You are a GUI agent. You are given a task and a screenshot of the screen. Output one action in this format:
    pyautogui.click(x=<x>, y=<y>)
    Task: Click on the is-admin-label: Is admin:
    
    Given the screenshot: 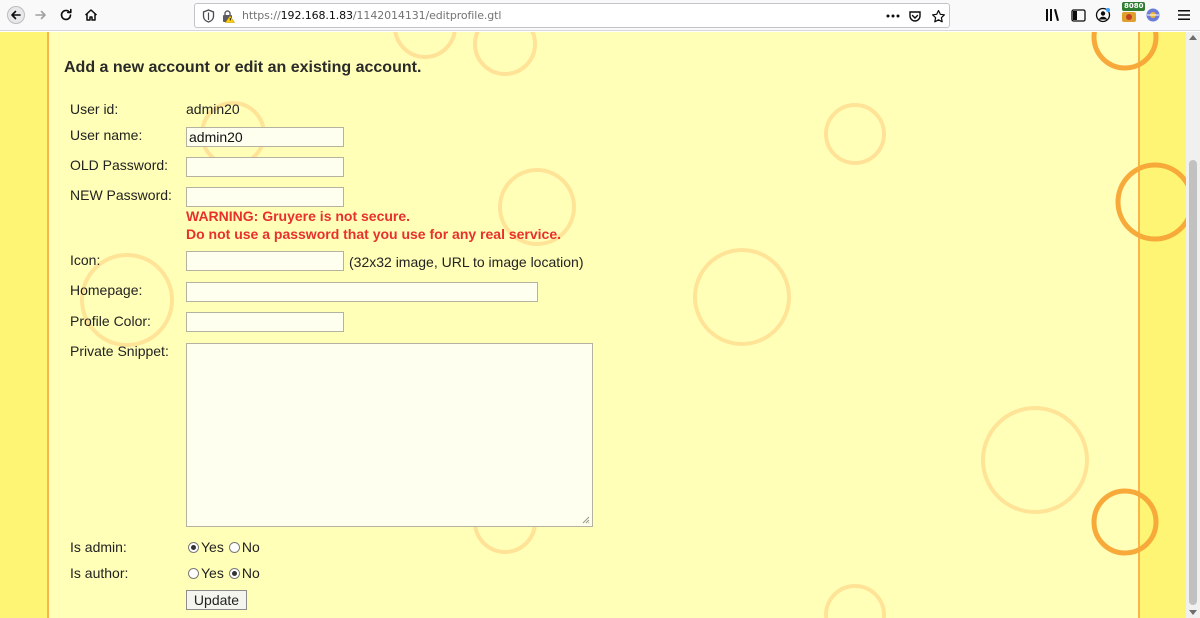 What is the action you would take?
    pyautogui.click(x=98, y=547)
    